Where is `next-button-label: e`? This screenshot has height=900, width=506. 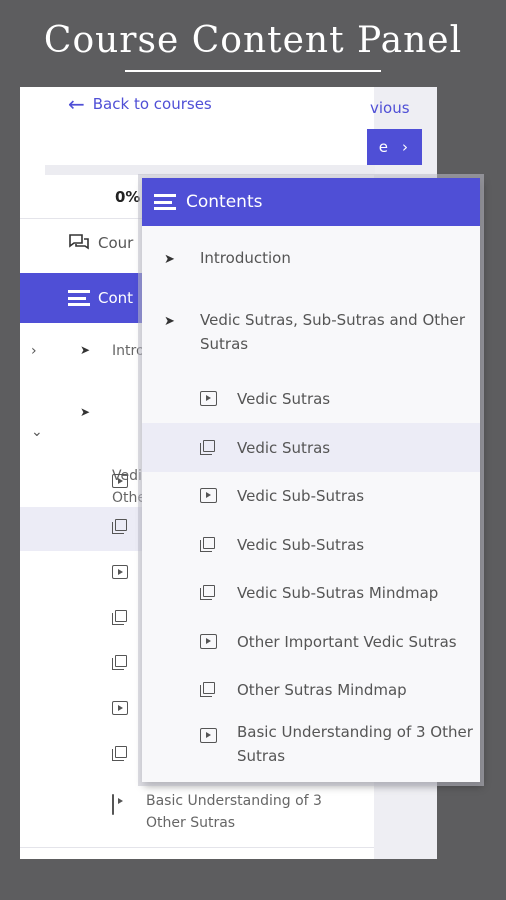
next-button-label: e is located at coordinates (383, 147).